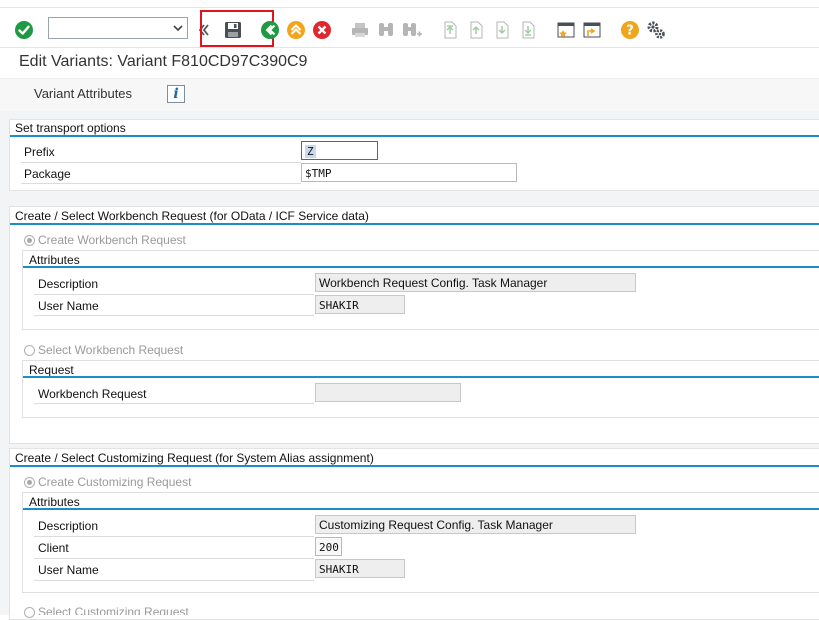  Describe the element at coordinates (68, 284) in the screenshot. I see `workbench-description-label: Description` at that location.